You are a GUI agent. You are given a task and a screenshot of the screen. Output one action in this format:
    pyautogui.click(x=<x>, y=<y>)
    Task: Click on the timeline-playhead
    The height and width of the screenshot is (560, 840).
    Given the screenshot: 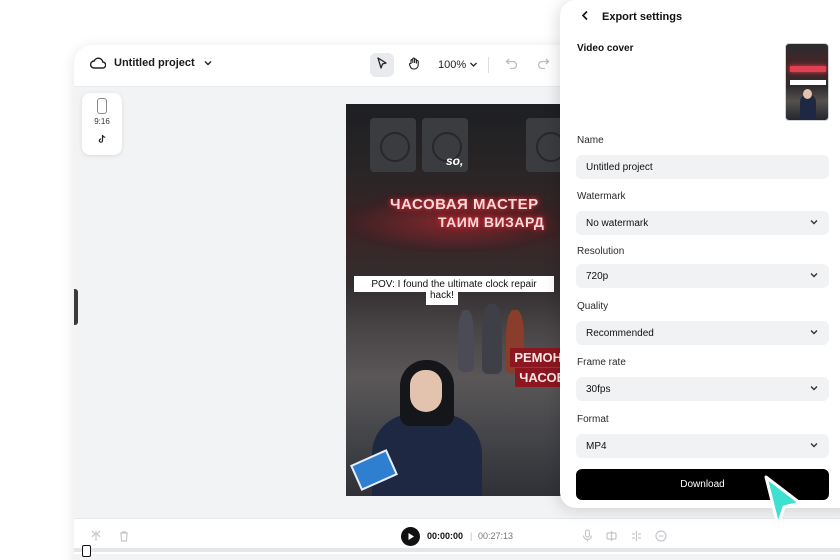 What is the action you would take?
    pyautogui.click(x=86, y=551)
    